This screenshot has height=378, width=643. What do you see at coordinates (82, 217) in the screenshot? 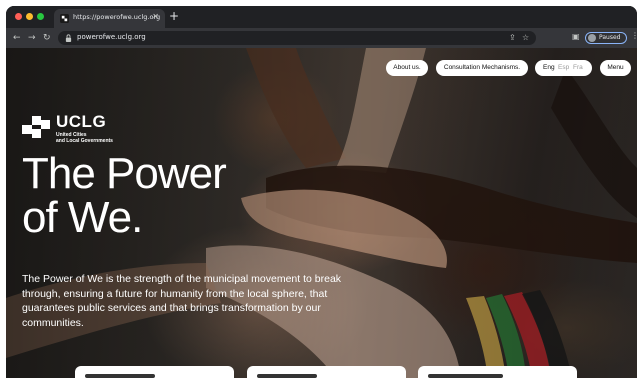
I see `page-title-line2: of We.` at bounding box center [82, 217].